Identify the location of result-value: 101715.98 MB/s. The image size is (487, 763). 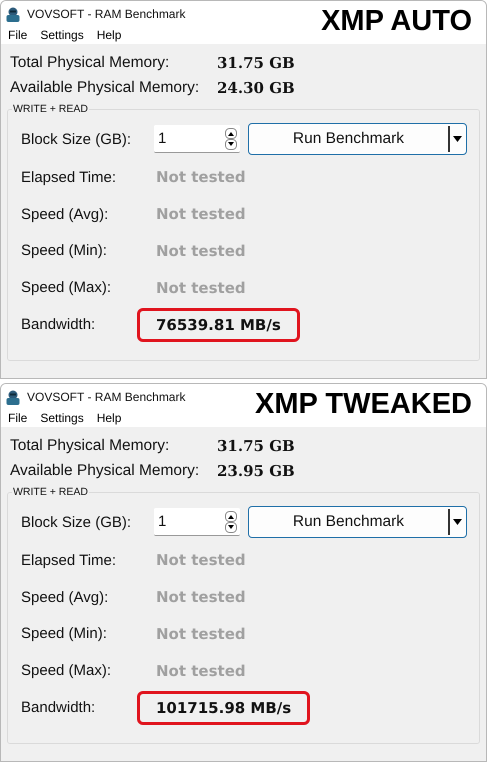
(223, 707).